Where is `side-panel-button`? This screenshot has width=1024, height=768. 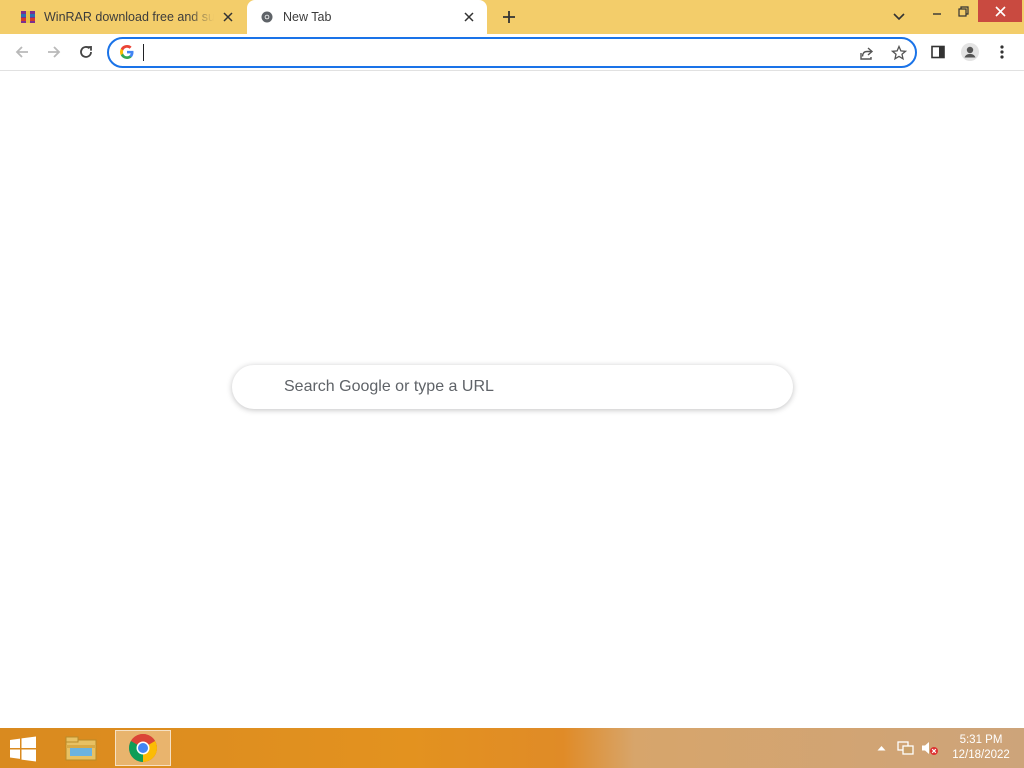
side-panel-button is located at coordinates (938, 52).